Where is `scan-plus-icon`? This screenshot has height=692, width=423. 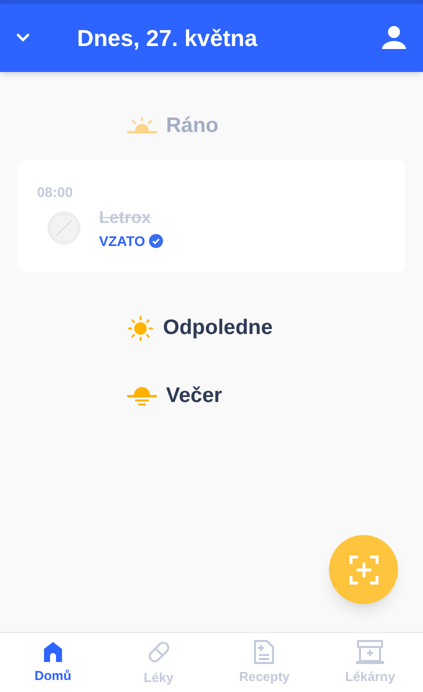 scan-plus-icon is located at coordinates (363, 569).